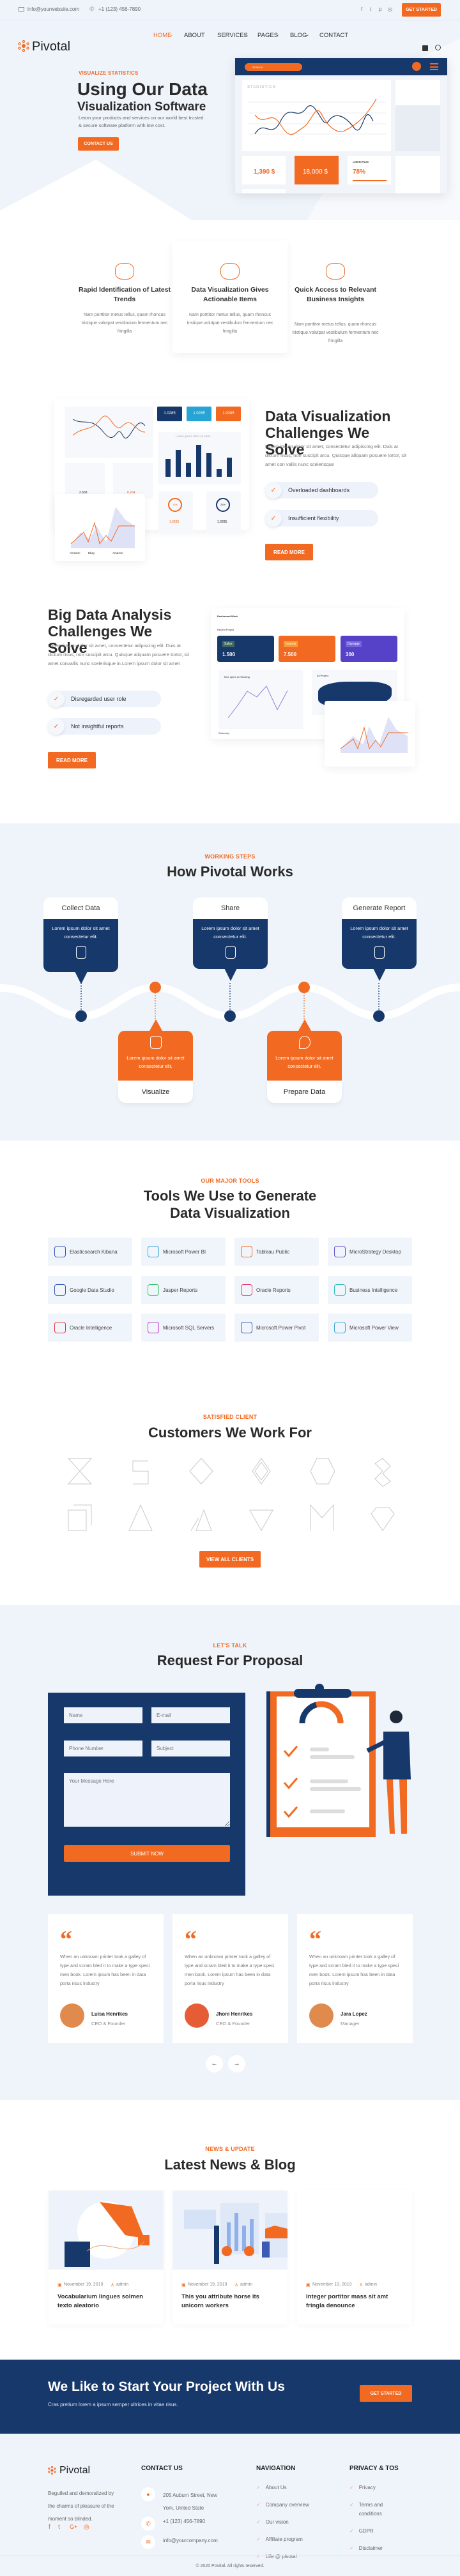 The width and height of the screenshot is (460, 2576). Describe the element at coordinates (375, 2510) in the screenshot. I see `footer-link: ✓ Terms and conditions` at that location.